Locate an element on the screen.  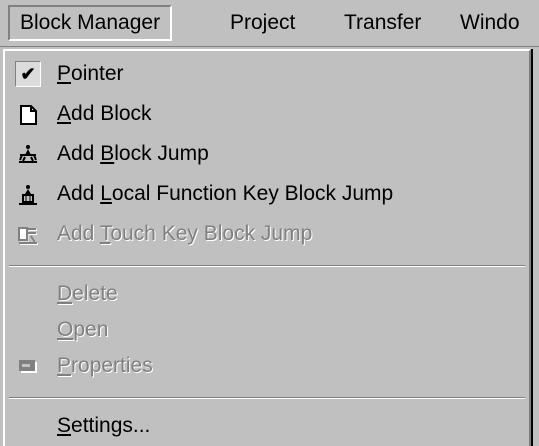
block-jump-icon is located at coordinates (28, 154).